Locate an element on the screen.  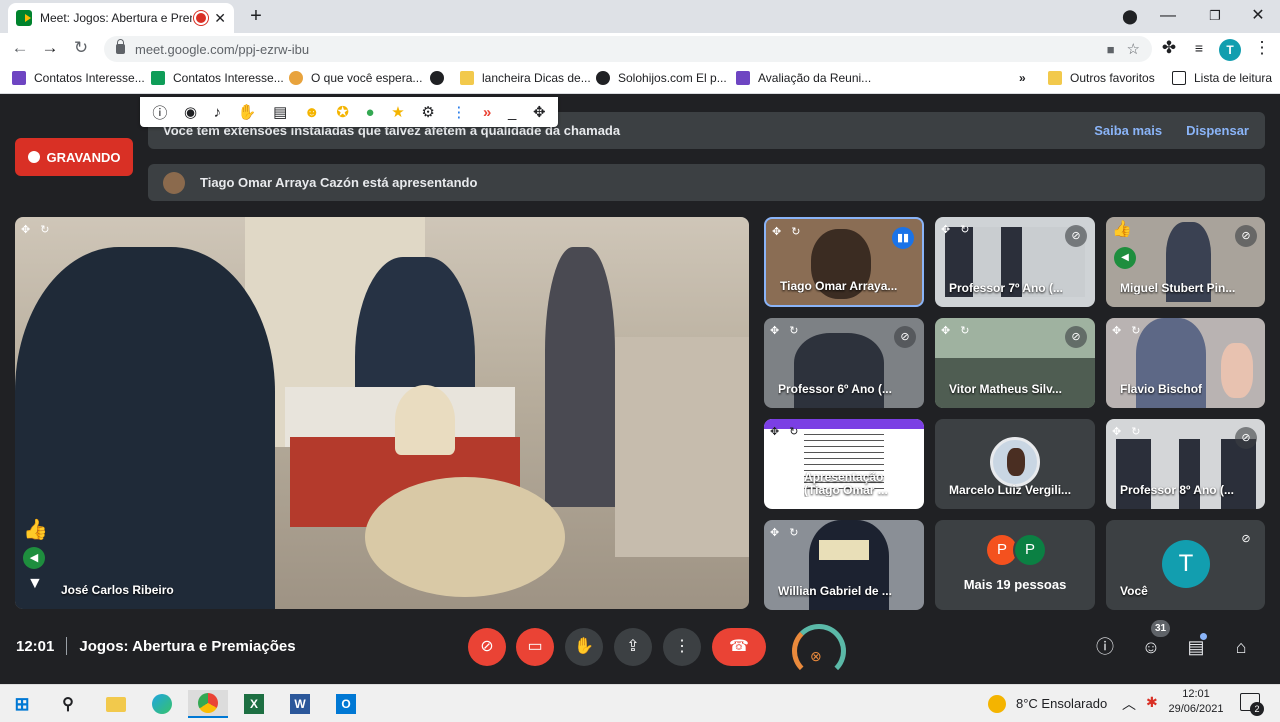
mic-toggle-button: ⊘ is located at coordinates (487, 647).